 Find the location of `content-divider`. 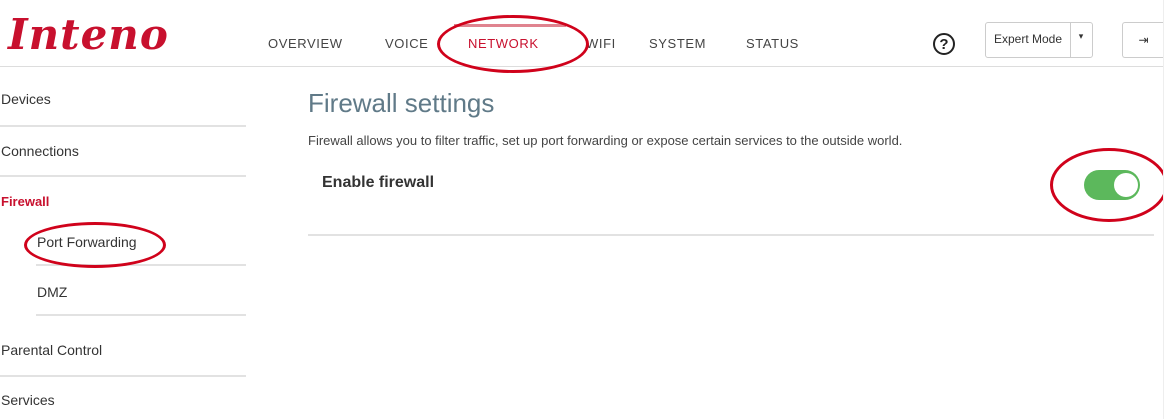

content-divider is located at coordinates (731, 235).